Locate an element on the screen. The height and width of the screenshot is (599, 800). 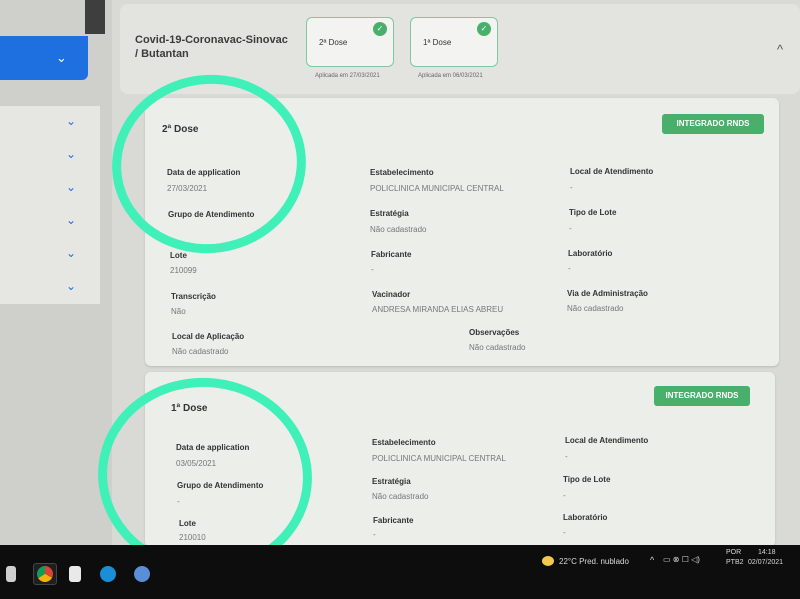
edge-icon is located at coordinates (108, 574).